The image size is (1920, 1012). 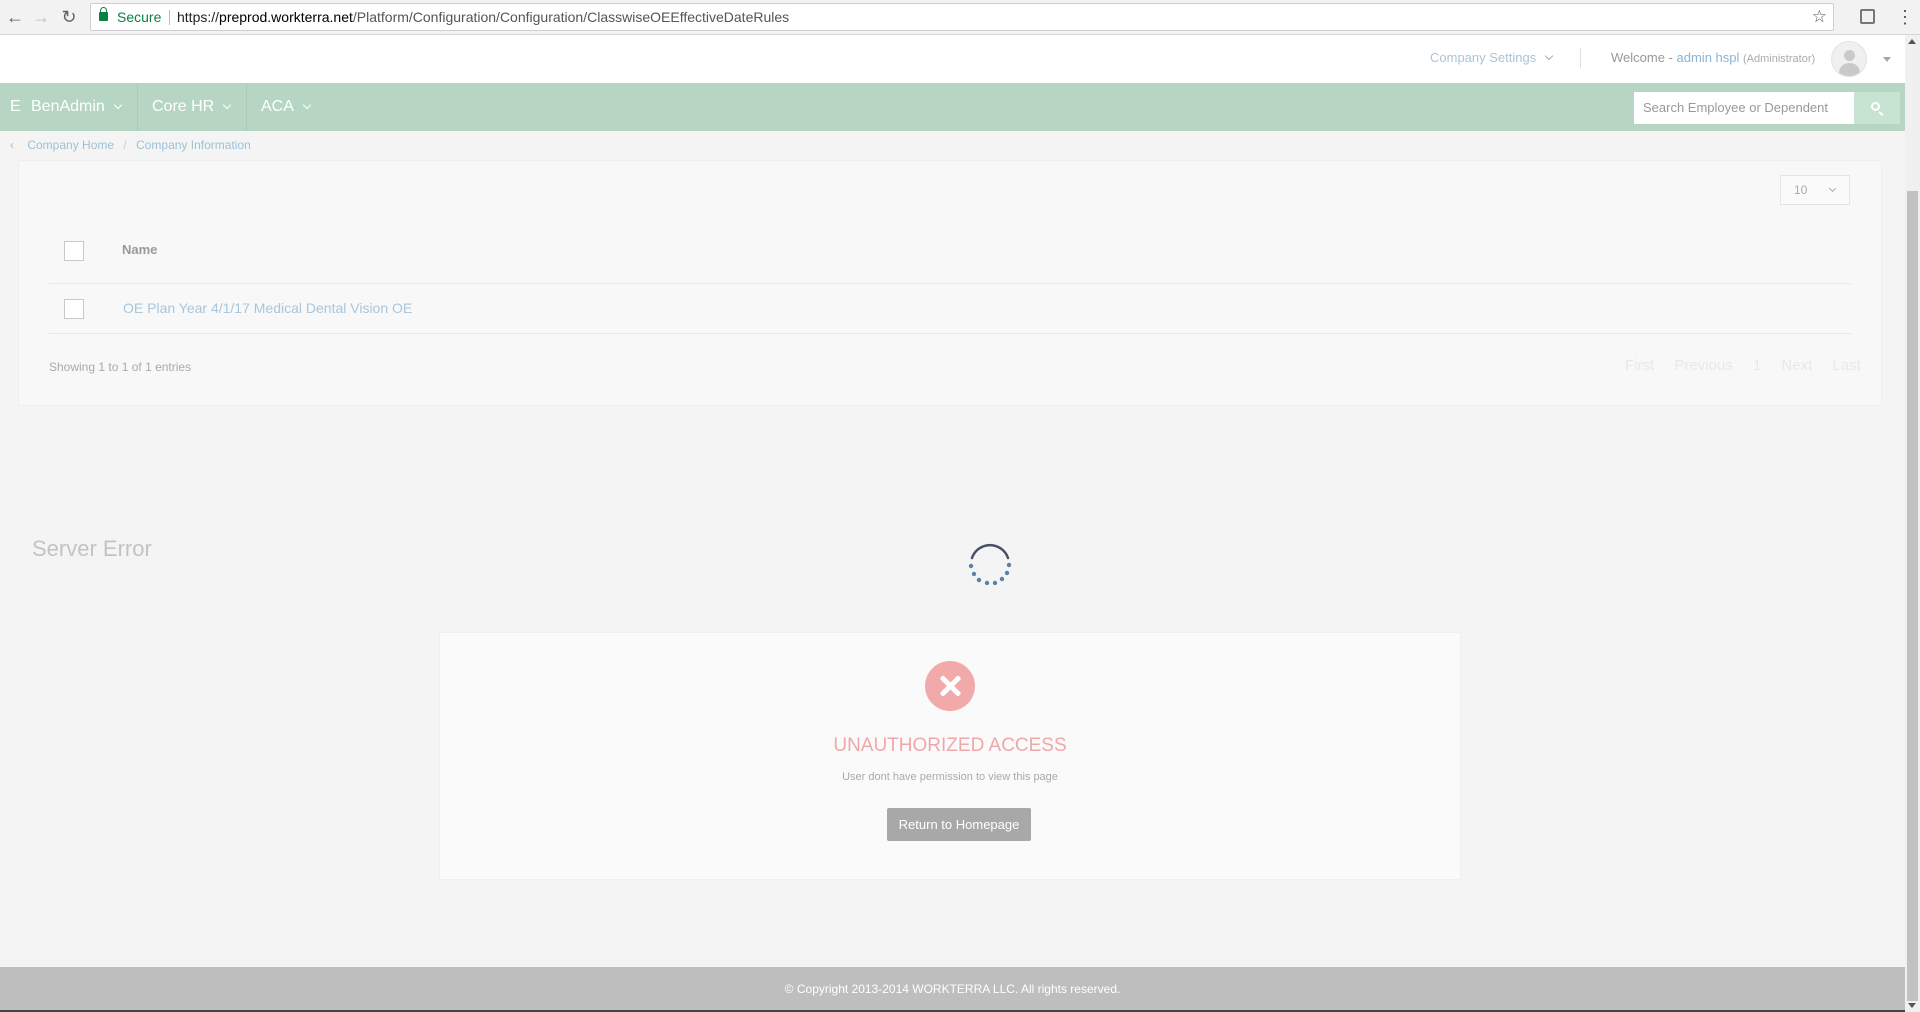 I want to click on select-all-checkbox, so click(x=74, y=251).